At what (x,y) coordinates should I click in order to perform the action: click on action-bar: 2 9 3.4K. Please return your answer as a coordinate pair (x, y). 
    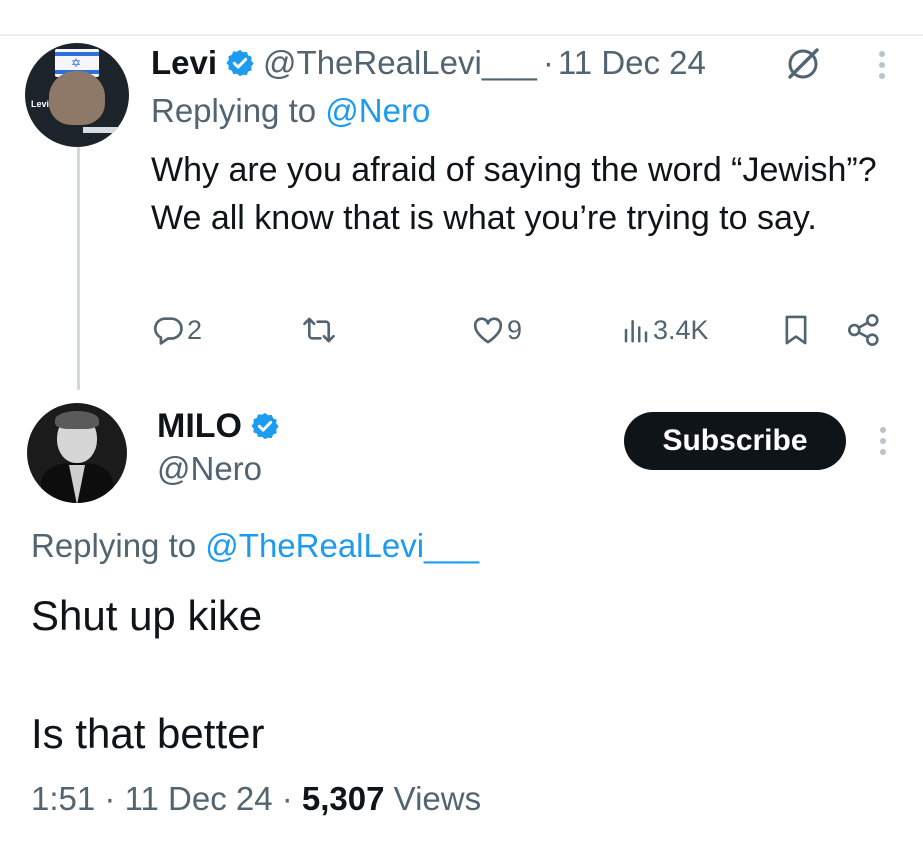
    Looking at the image, I should click on (521, 330).